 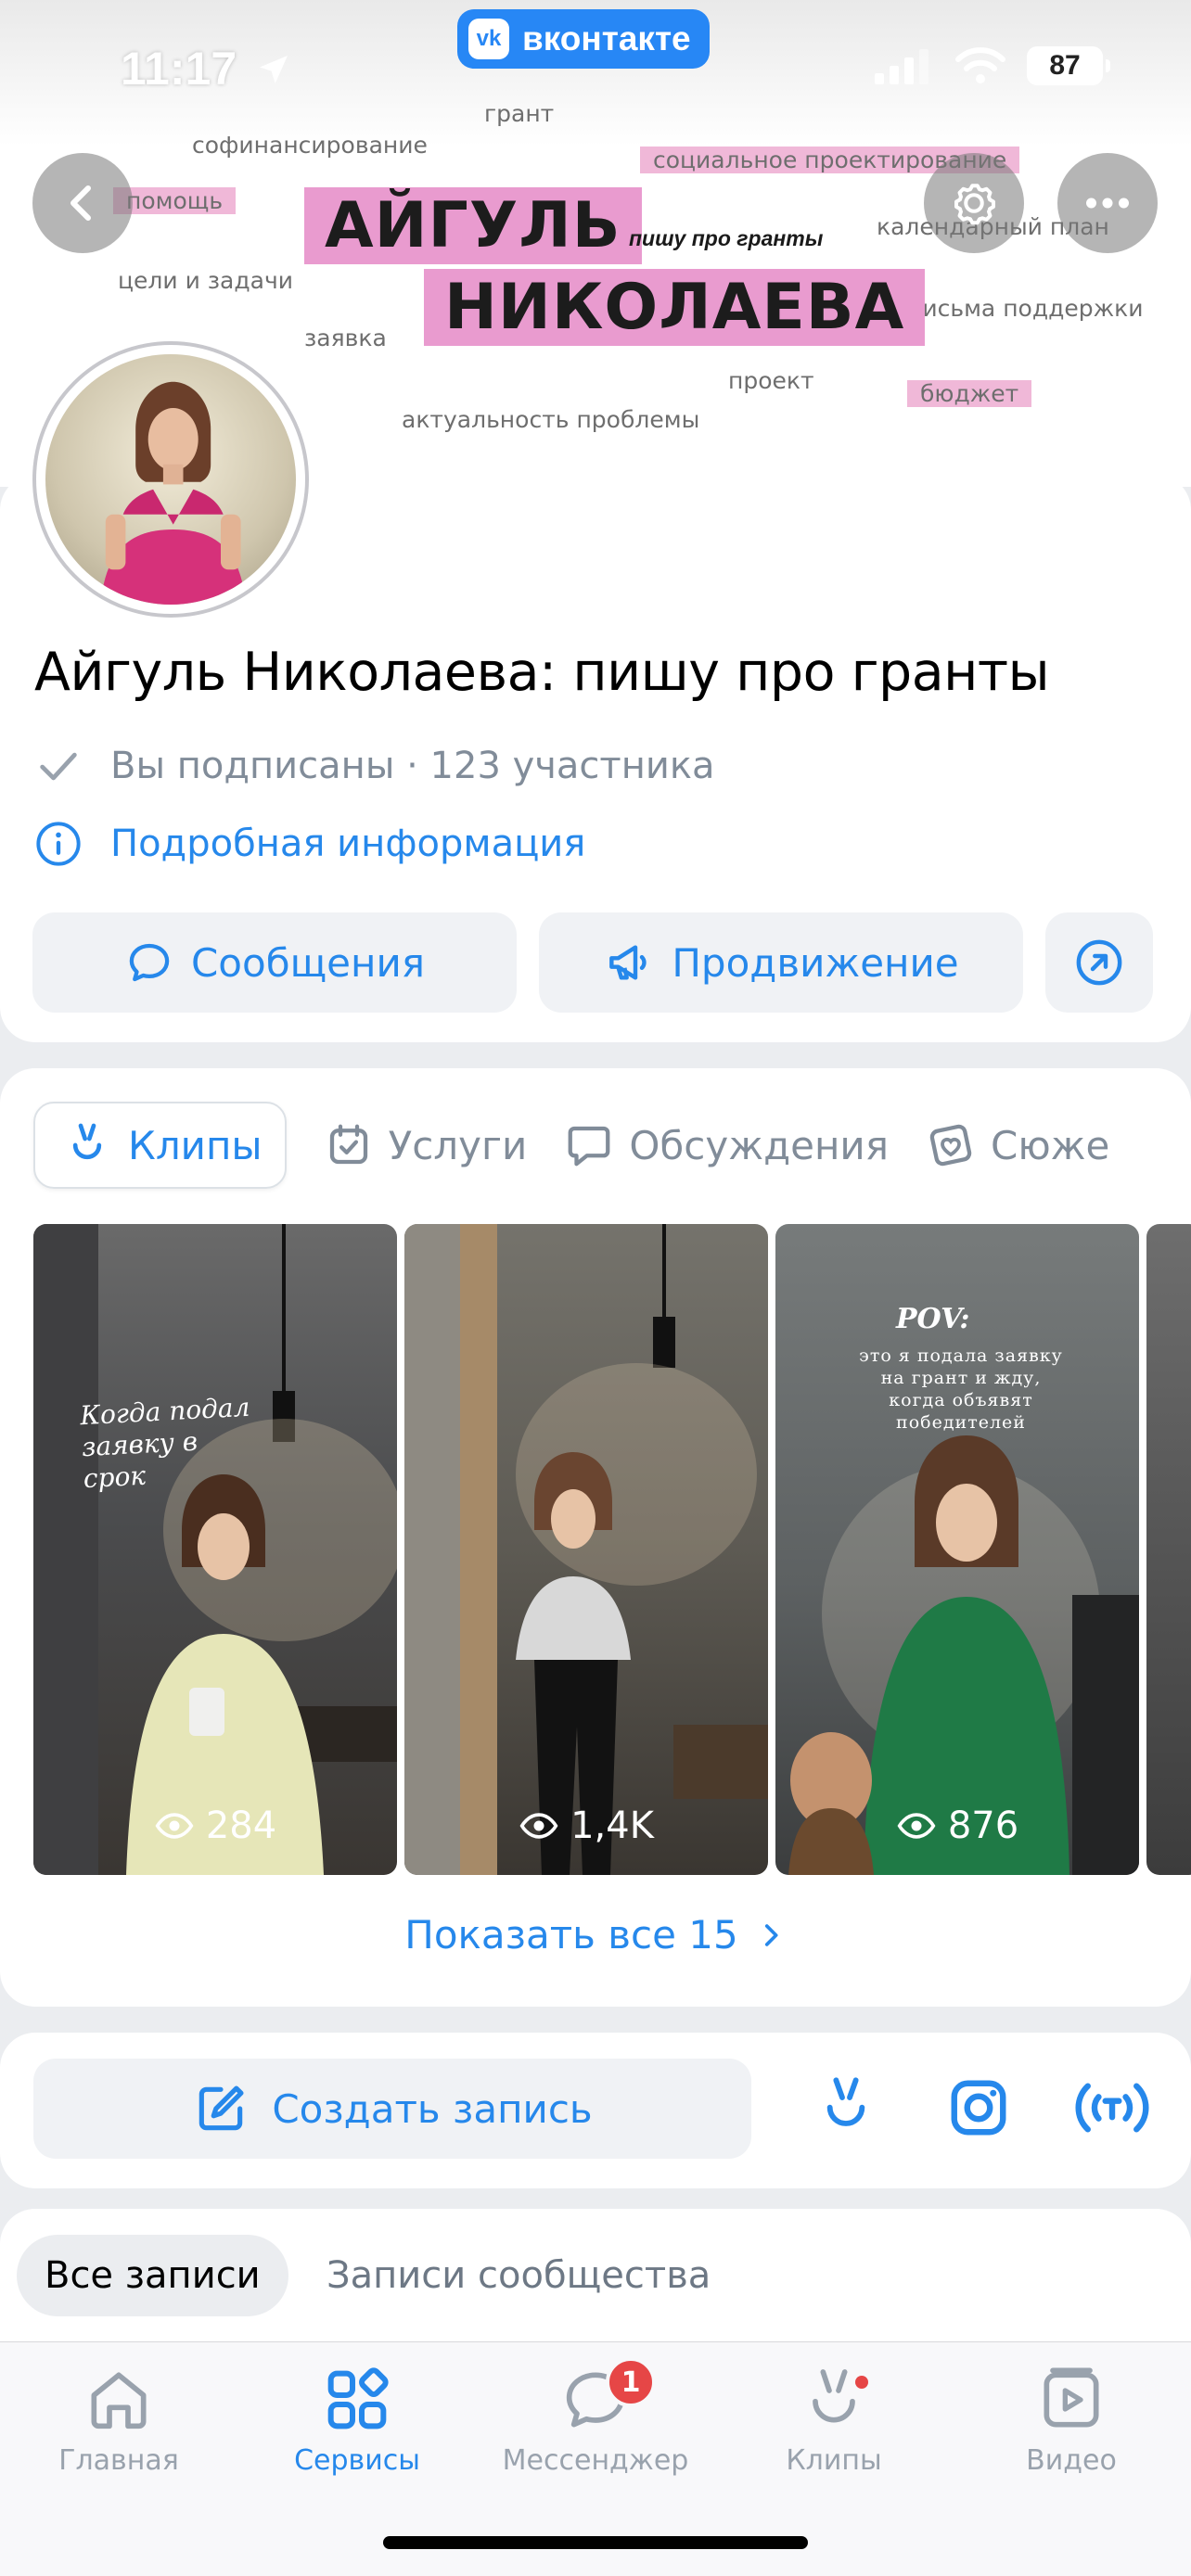 I want to click on tab-all-posts: Все записи, so click(x=152, y=2275).